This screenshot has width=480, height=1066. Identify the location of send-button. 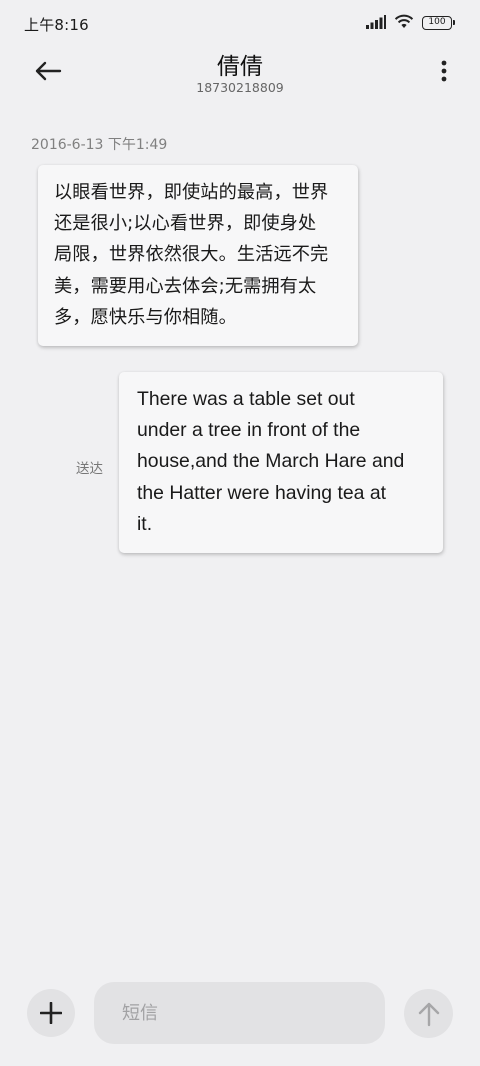
(428, 1013).